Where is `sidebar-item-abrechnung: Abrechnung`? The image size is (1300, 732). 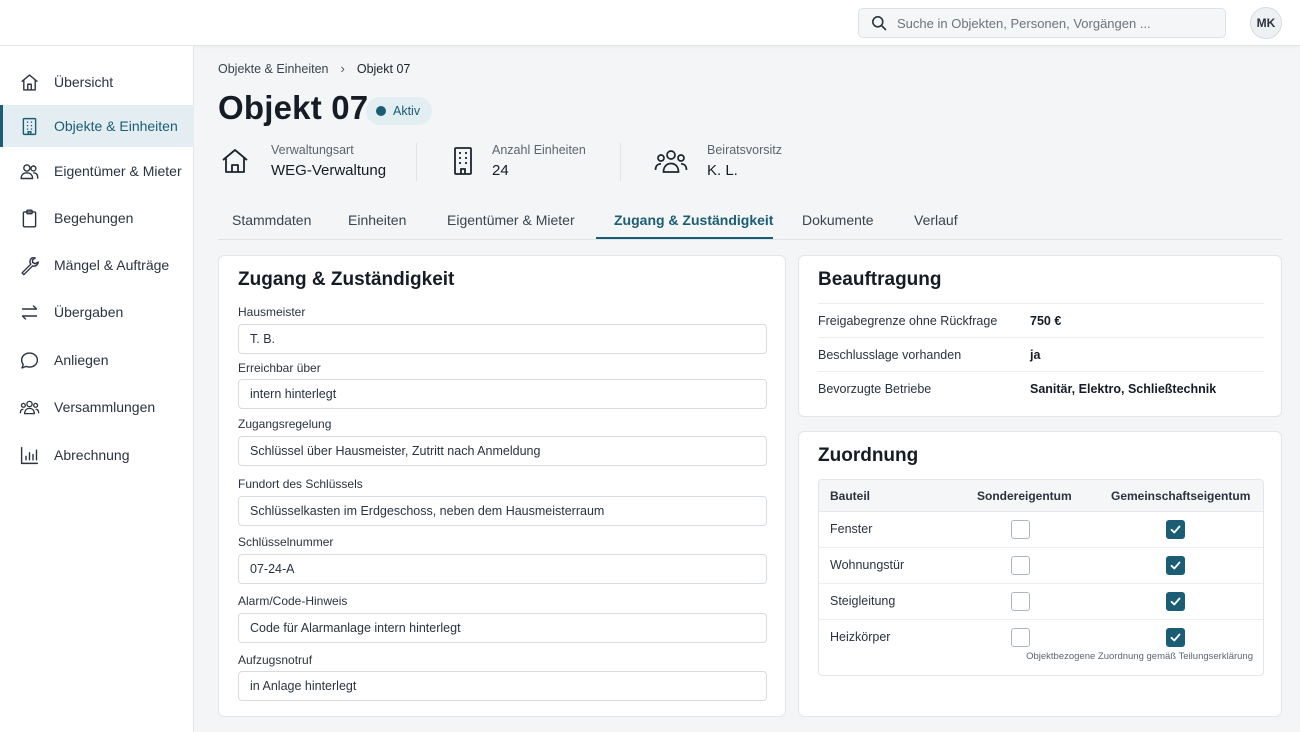
sidebar-item-abrechnung: Abrechnung is located at coordinates (97, 455).